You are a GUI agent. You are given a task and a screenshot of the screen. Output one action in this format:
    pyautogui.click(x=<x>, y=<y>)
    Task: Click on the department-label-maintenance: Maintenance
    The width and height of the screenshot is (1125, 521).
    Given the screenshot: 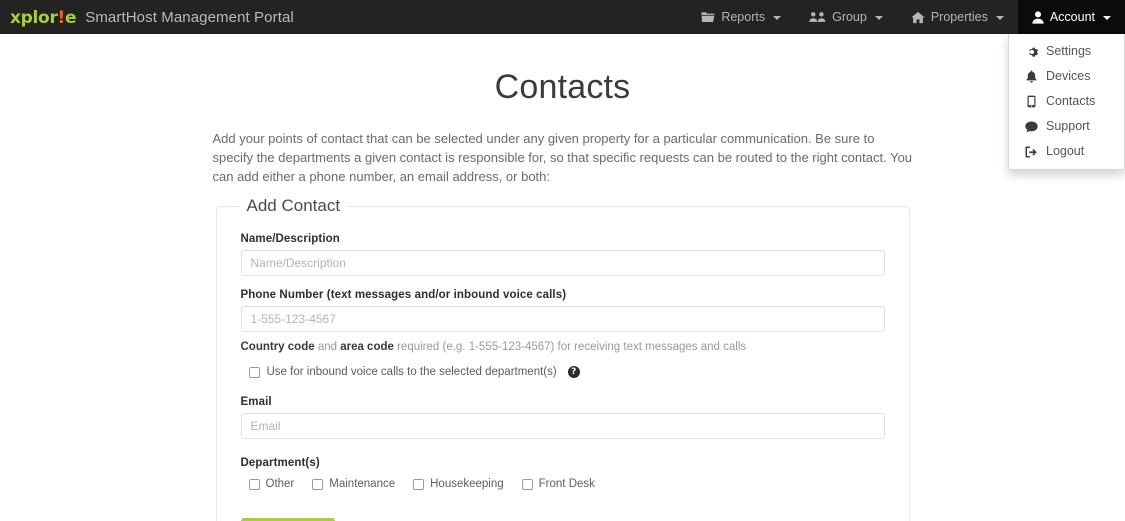 What is the action you would take?
    pyautogui.click(x=362, y=484)
    